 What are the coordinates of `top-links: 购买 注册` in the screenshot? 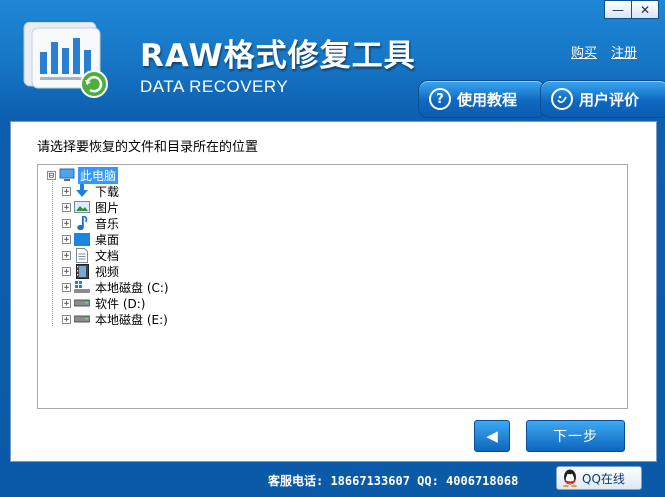 It's located at (604, 51).